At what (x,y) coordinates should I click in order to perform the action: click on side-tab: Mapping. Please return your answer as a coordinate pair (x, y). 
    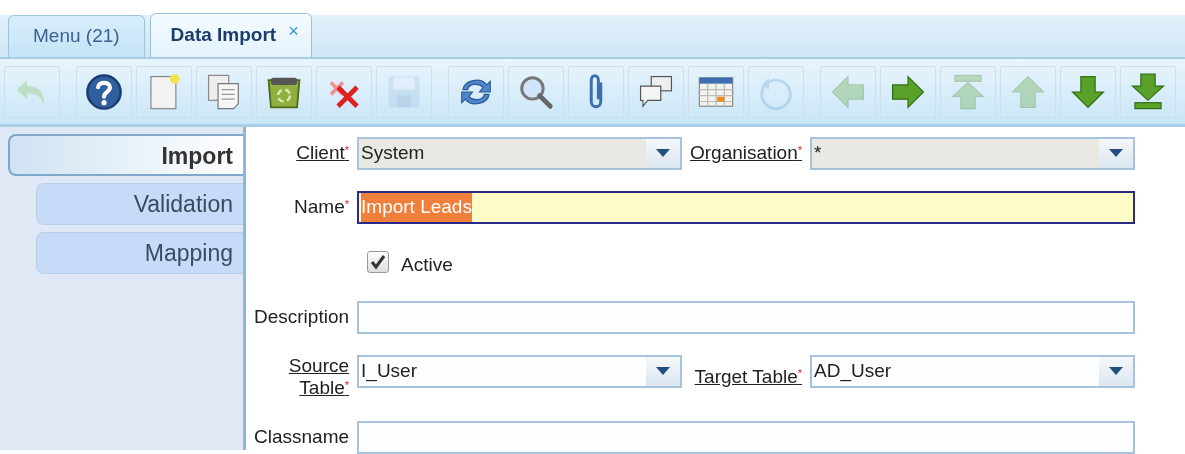
    Looking at the image, I should click on (139, 253).